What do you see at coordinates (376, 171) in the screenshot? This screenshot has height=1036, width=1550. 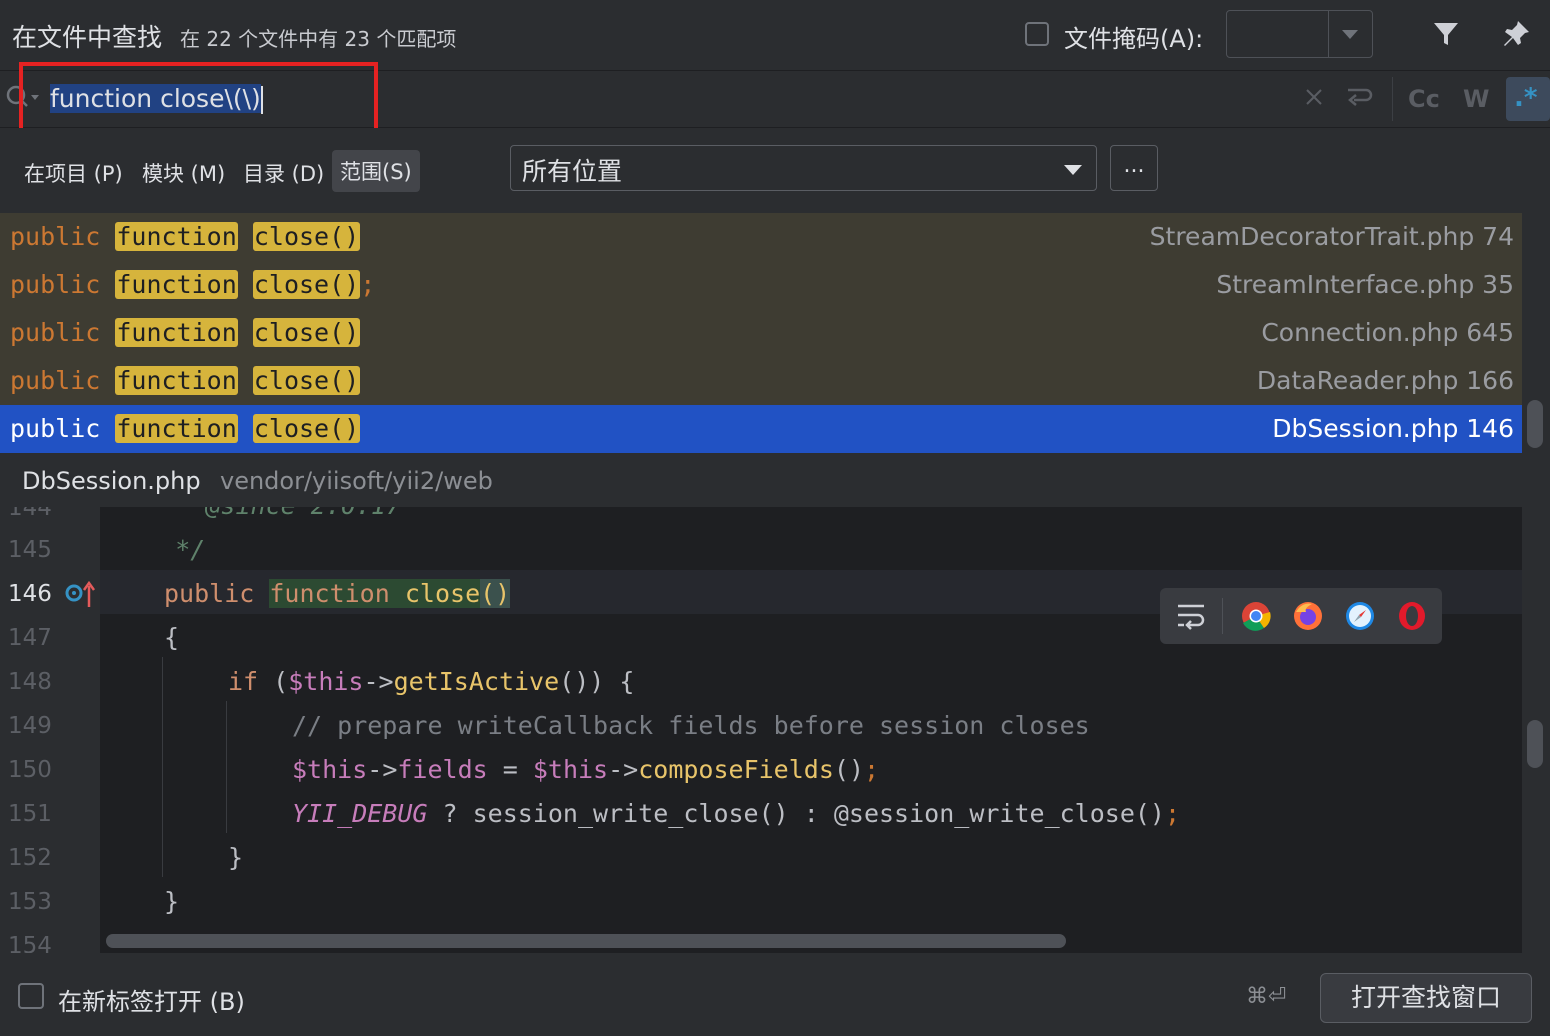 I see `tab-scope: 范围(S)` at bounding box center [376, 171].